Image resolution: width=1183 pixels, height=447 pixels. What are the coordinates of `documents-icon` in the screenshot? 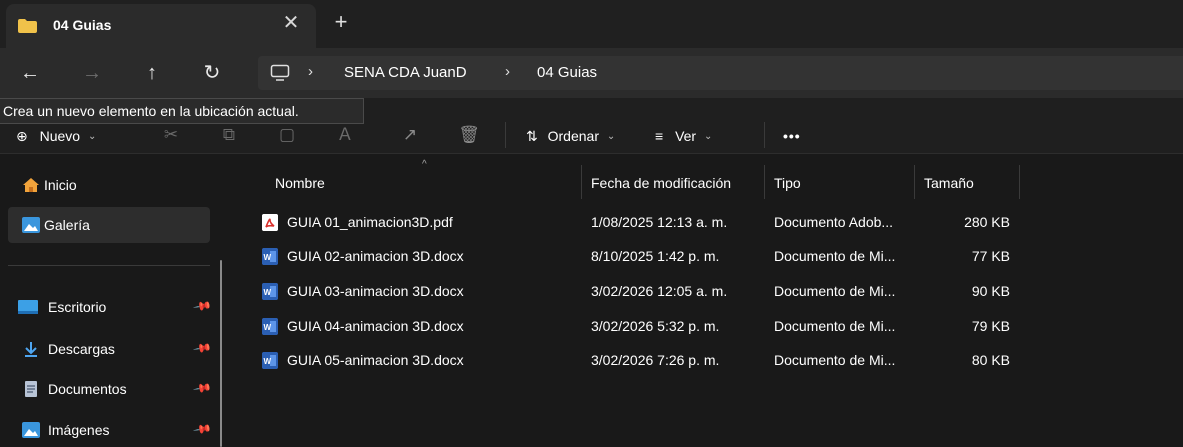 It's located at (31, 389).